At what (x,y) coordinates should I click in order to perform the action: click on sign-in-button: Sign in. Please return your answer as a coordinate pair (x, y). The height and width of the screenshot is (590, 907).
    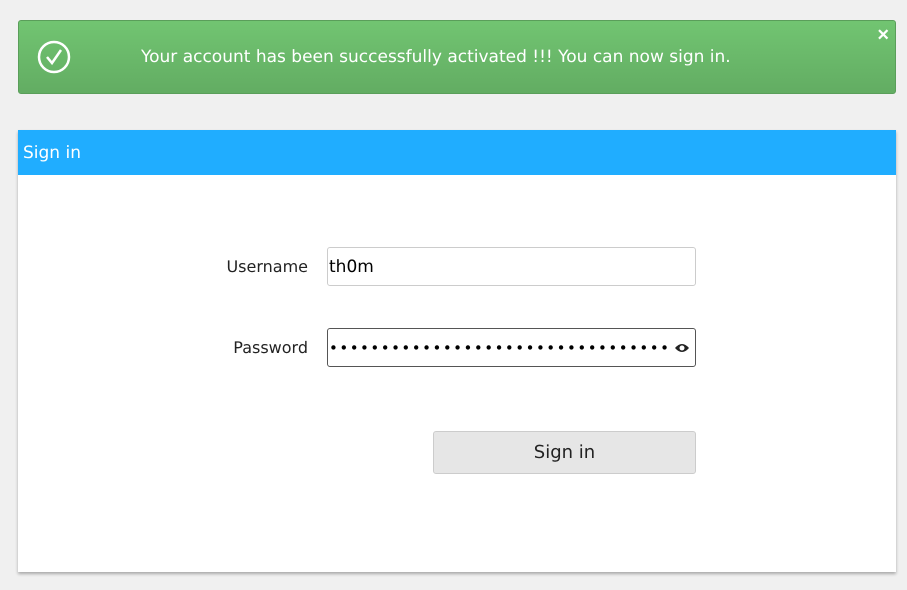
    Looking at the image, I should click on (564, 452).